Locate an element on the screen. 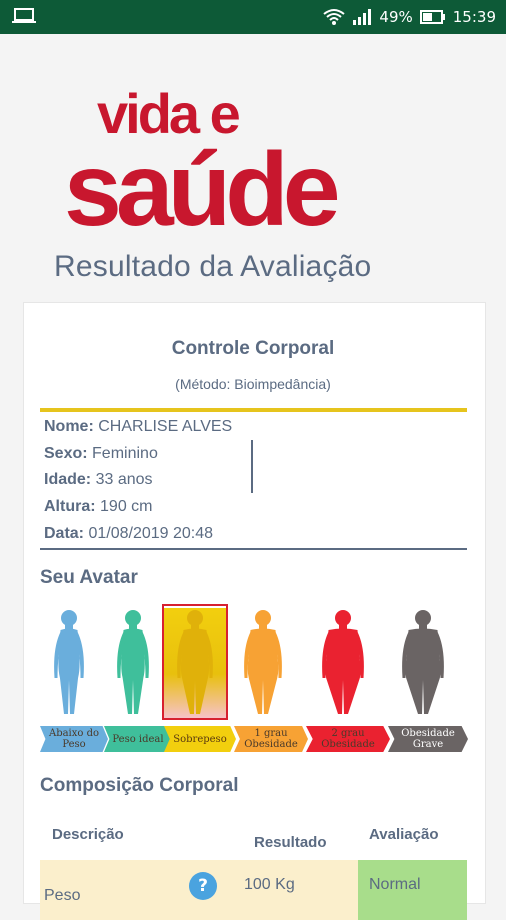 The width and height of the screenshot is (506, 920). laptop-icon is located at coordinates (24, 15).